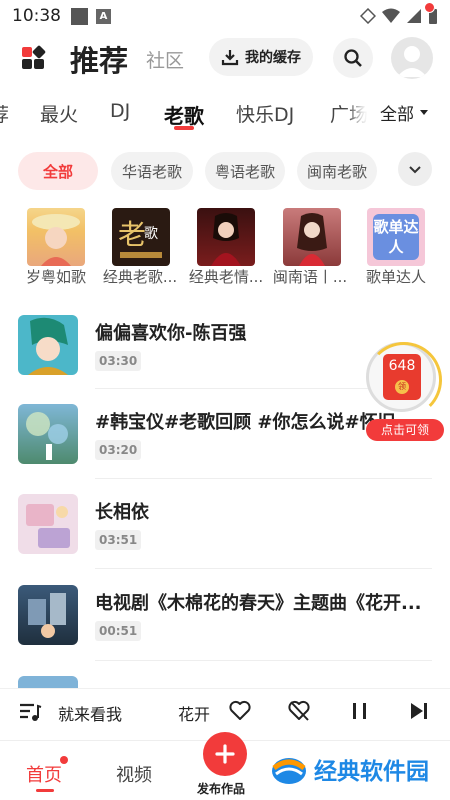 Image resolution: width=450 pixels, height=800 pixels. I want to click on playlist-cover: 老歌, so click(141, 237).